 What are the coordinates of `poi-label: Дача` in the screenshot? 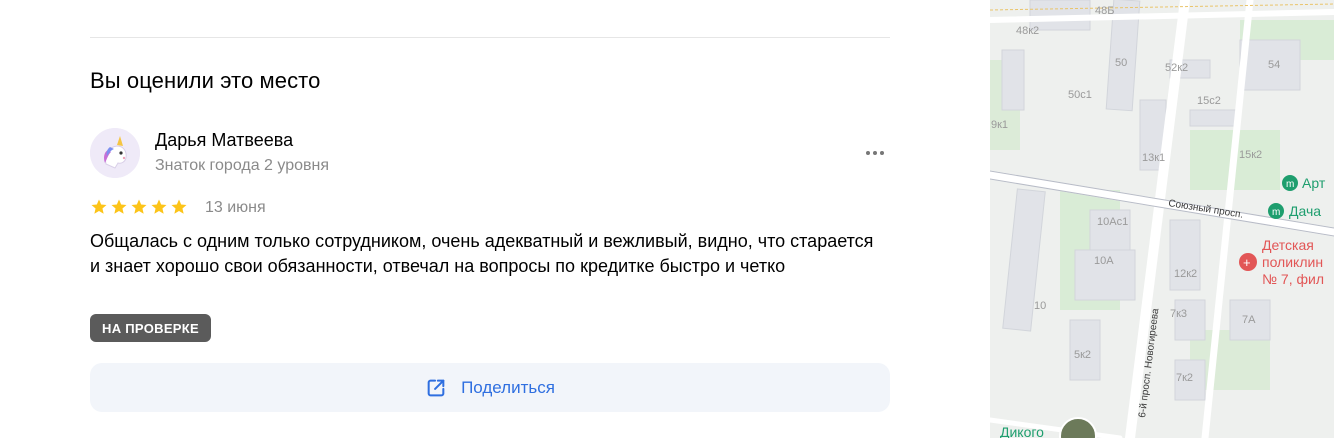 It's located at (1305, 211).